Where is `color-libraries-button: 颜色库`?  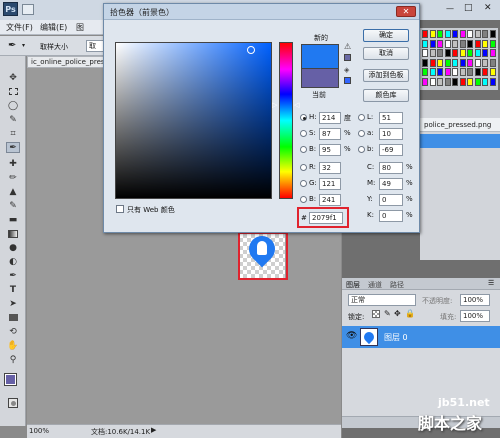
color-libraries-button: 颜色库 is located at coordinates (386, 95).